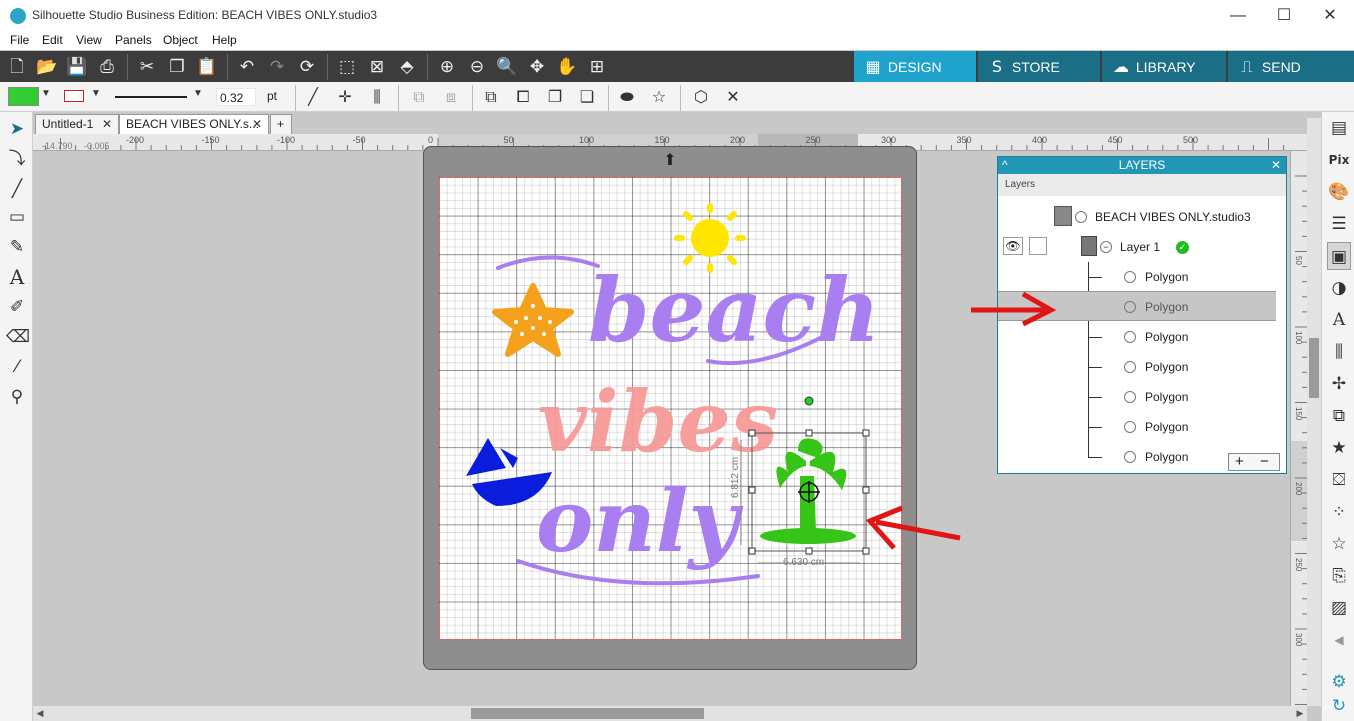 Image resolution: width=1354 pixels, height=721 pixels. What do you see at coordinates (523, 97) in the screenshot?
I see `send-to-back-icon: ⧠` at bounding box center [523, 97].